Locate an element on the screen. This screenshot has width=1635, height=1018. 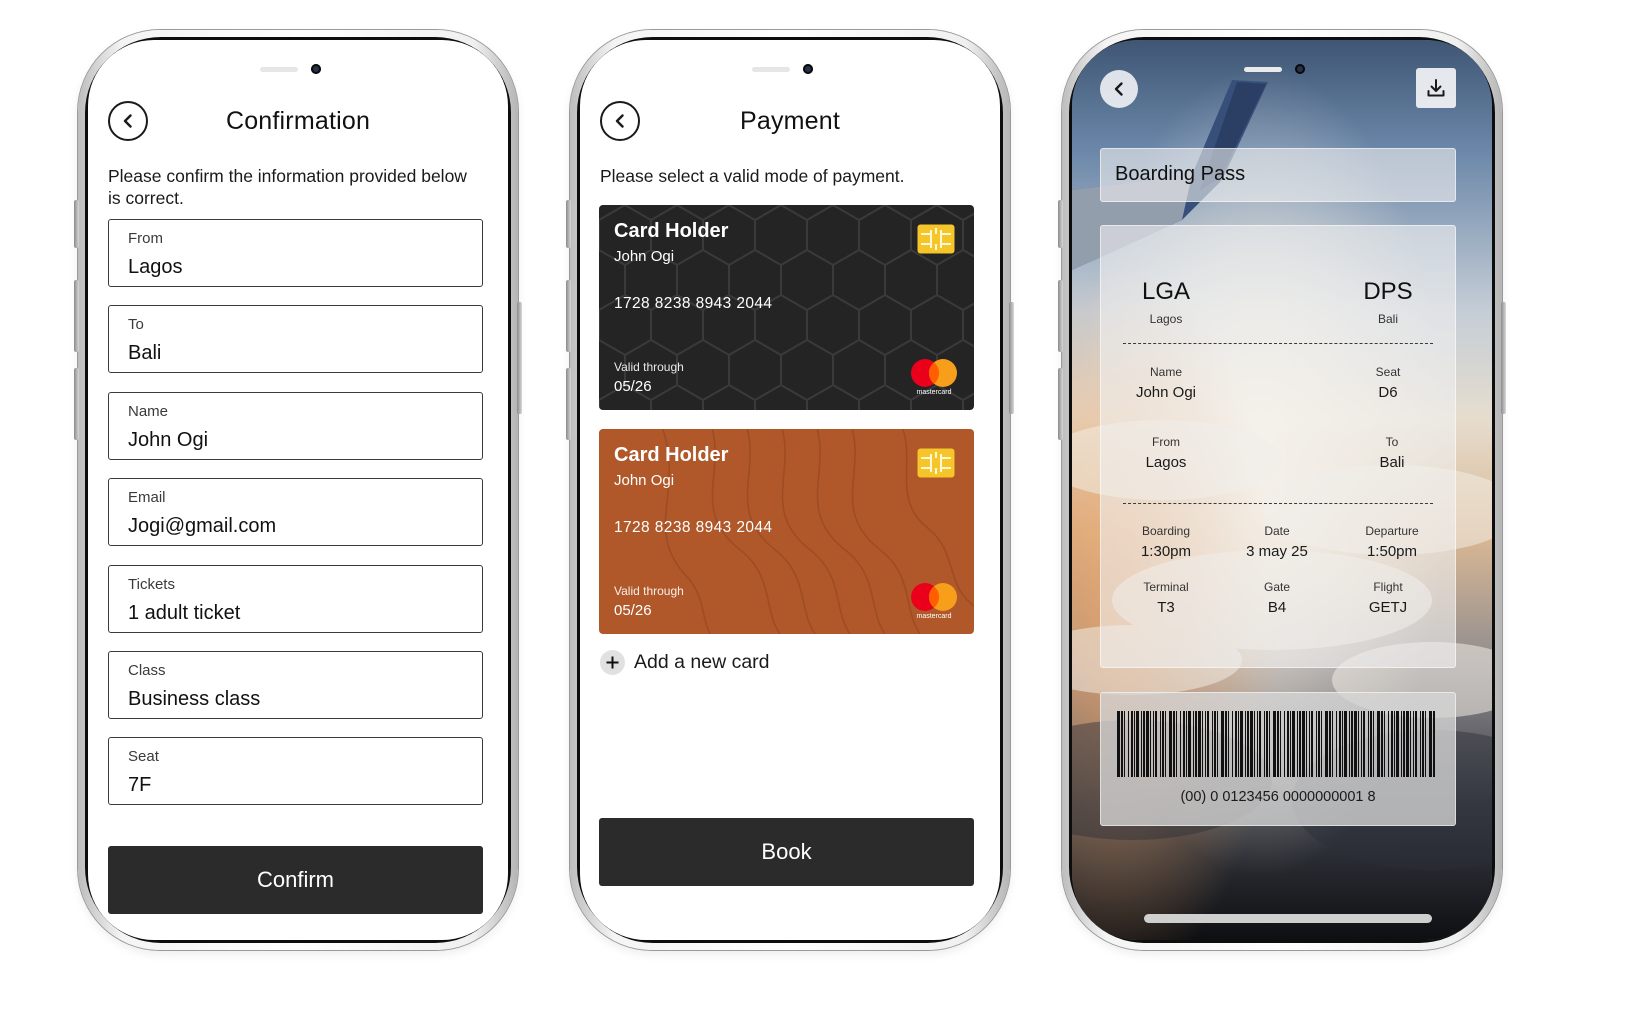
boarding-pass-header: Boarding Pass is located at coordinates (1278, 175).